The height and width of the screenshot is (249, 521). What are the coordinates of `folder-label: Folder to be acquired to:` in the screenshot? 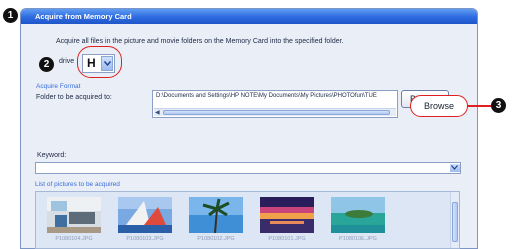 It's located at (74, 97).